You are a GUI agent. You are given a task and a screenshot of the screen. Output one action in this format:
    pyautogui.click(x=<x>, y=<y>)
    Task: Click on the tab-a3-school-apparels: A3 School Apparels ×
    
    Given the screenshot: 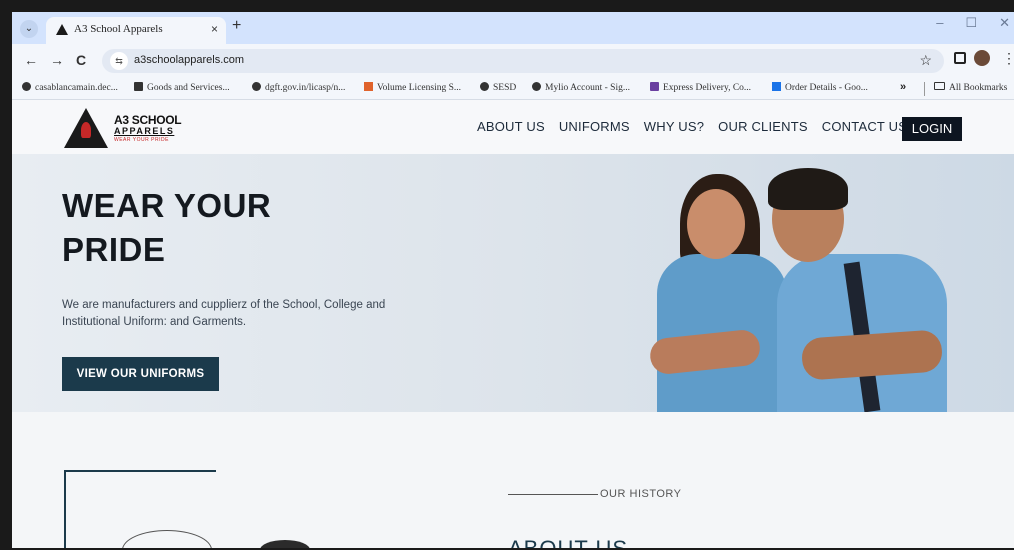 What is the action you would take?
    pyautogui.click(x=136, y=30)
    